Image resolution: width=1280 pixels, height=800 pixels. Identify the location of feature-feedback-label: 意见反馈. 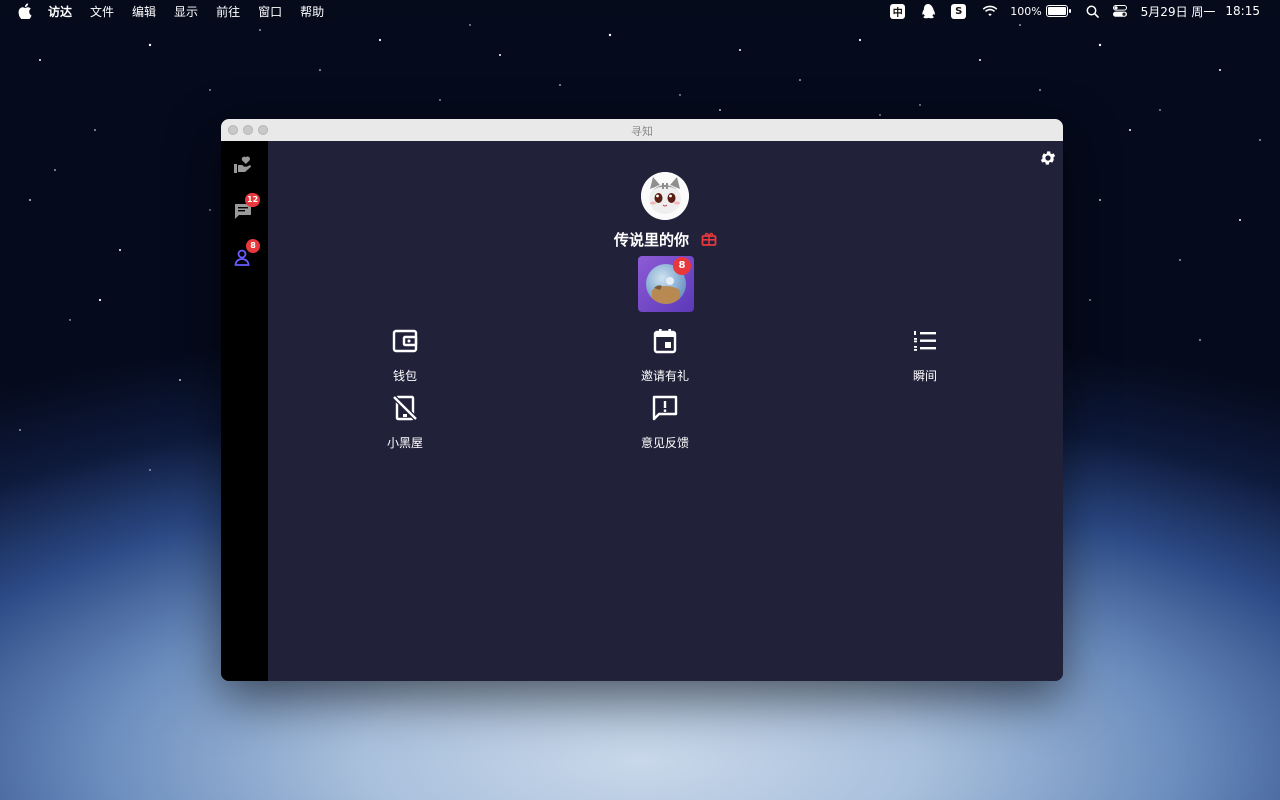
(664, 443).